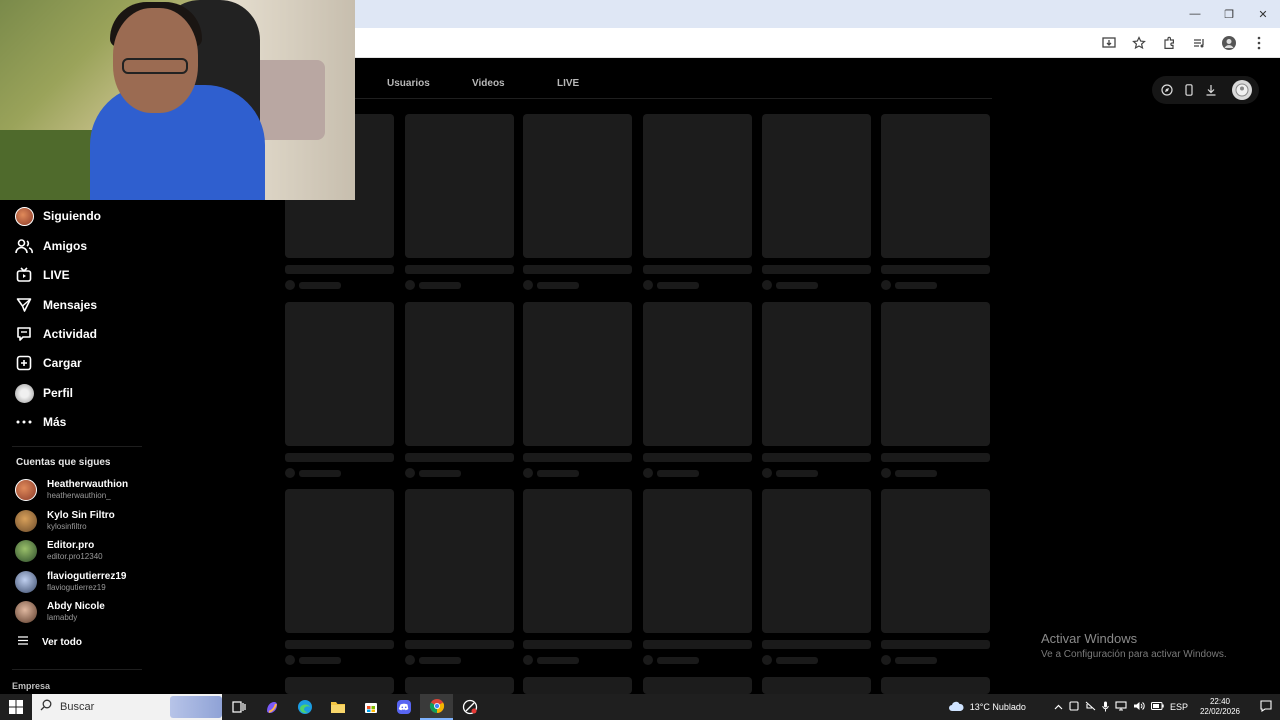 The width and height of the screenshot is (1280, 720). What do you see at coordinates (370, 707) in the screenshot?
I see `microsoft-store-icon` at bounding box center [370, 707].